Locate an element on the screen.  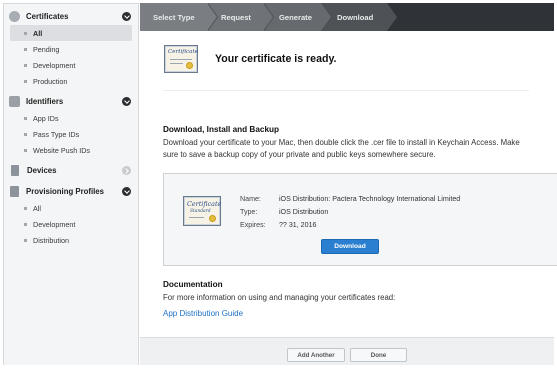
sidebar-item-profiles-all: All is located at coordinates (71, 208).